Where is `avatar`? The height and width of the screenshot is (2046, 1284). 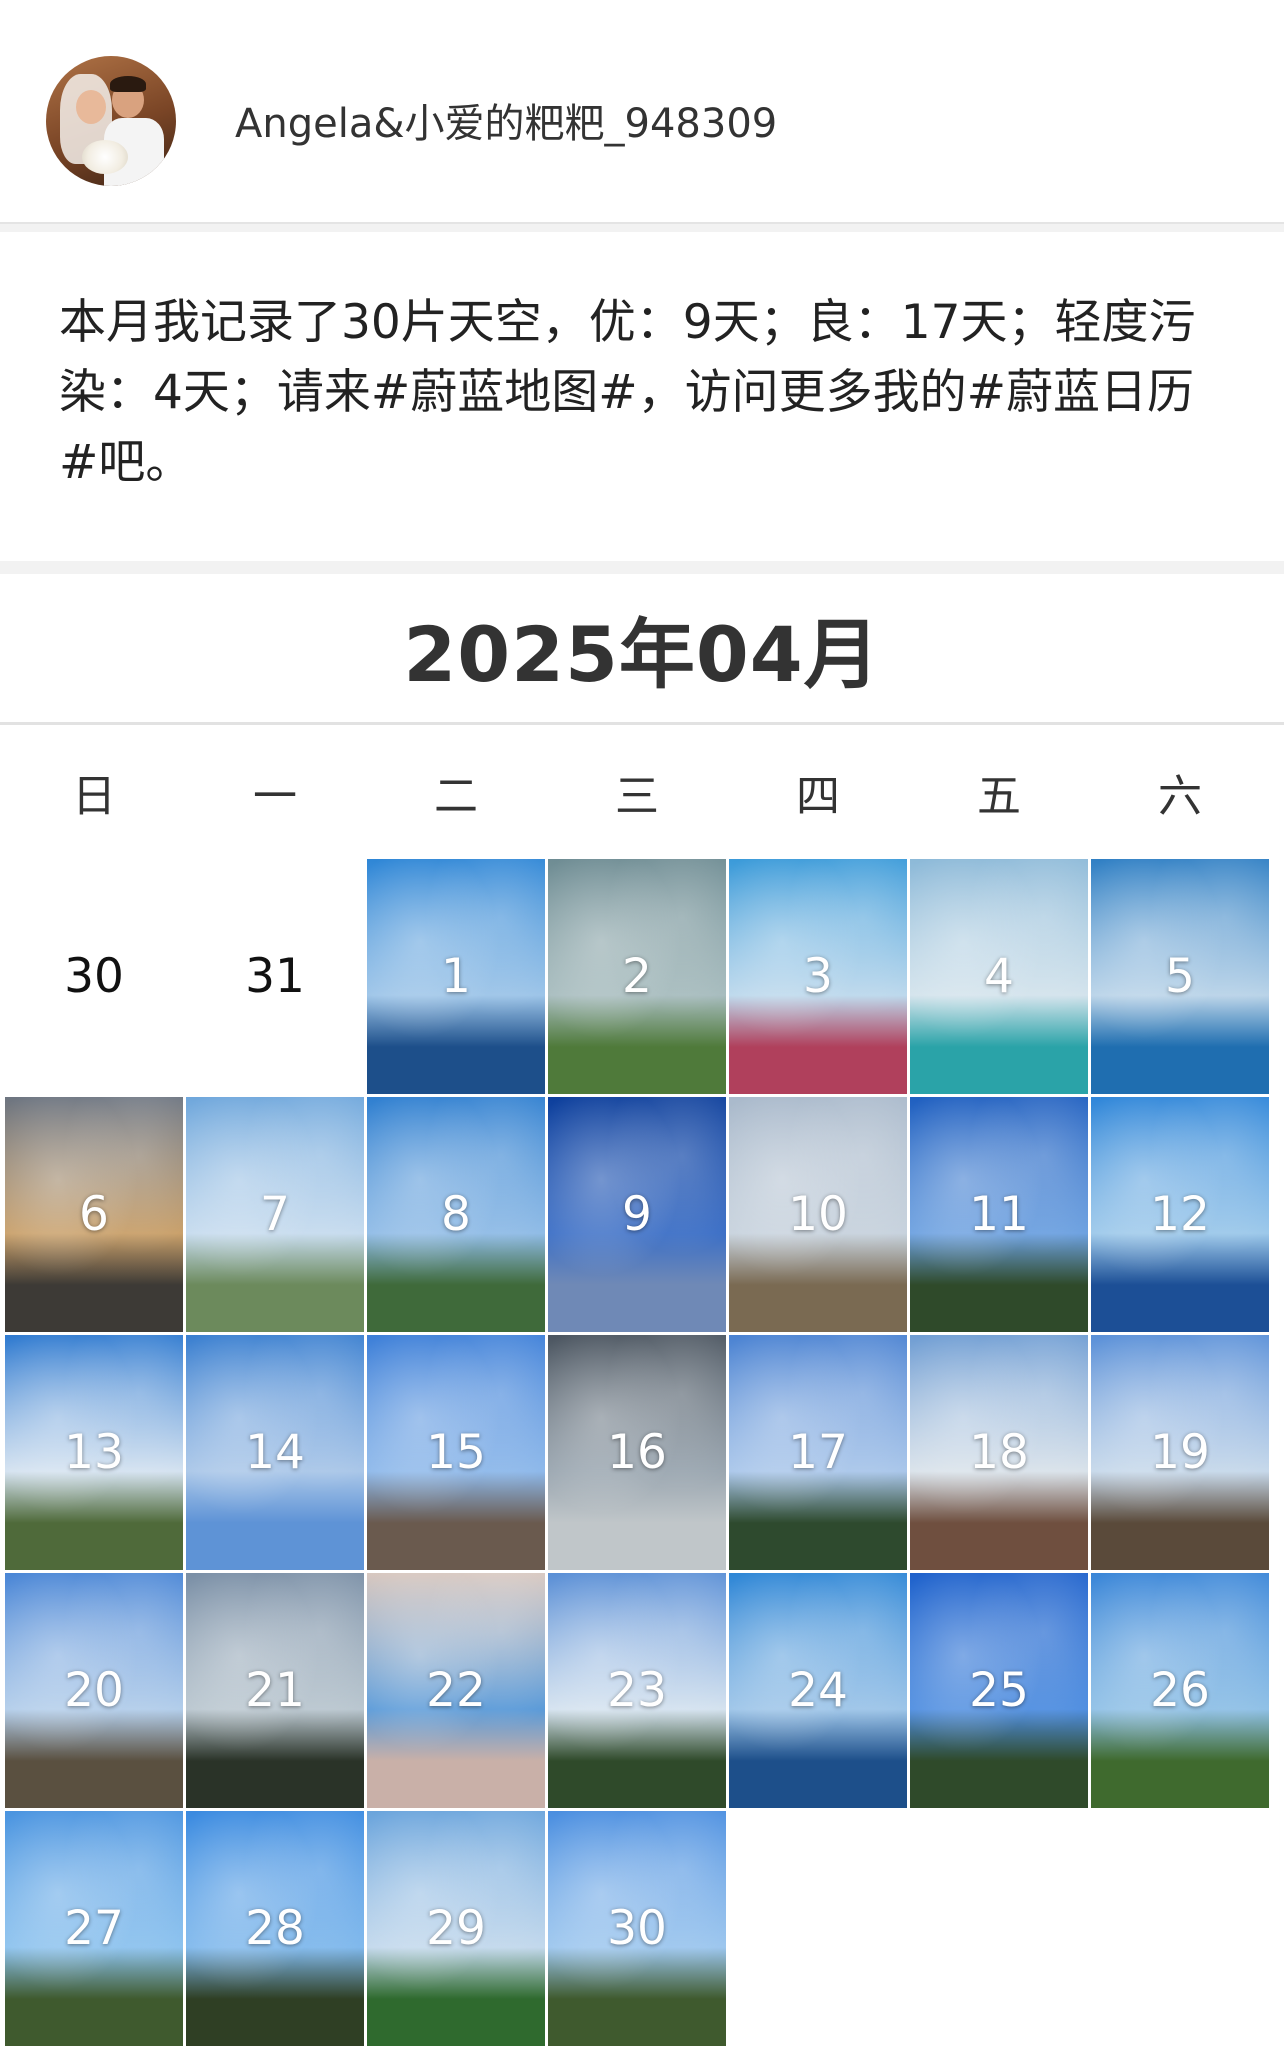
avatar is located at coordinates (111, 121).